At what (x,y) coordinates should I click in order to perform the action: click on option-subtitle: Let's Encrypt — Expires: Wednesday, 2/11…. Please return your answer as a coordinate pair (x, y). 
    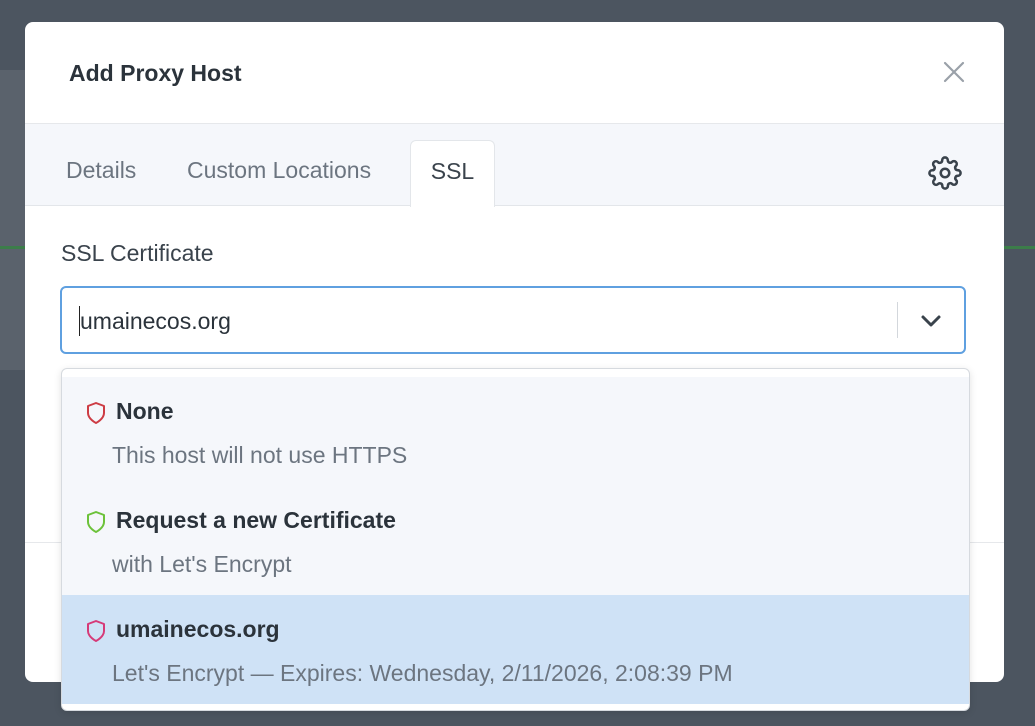
    Looking at the image, I should click on (422, 673).